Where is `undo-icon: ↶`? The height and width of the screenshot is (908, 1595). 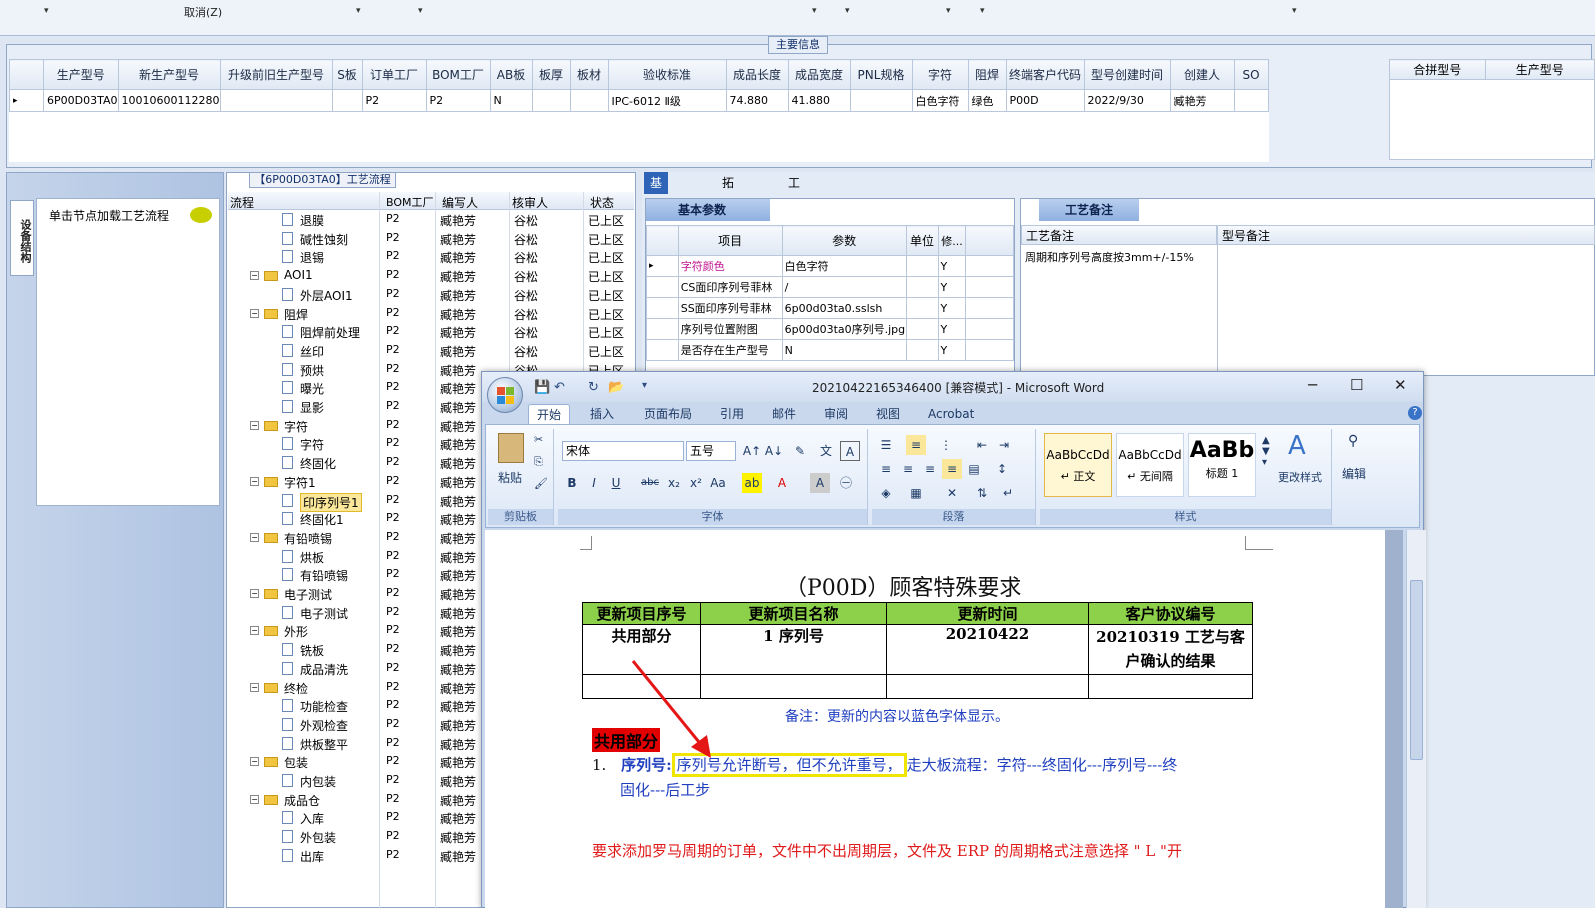
undo-icon: ↶ is located at coordinates (559, 387).